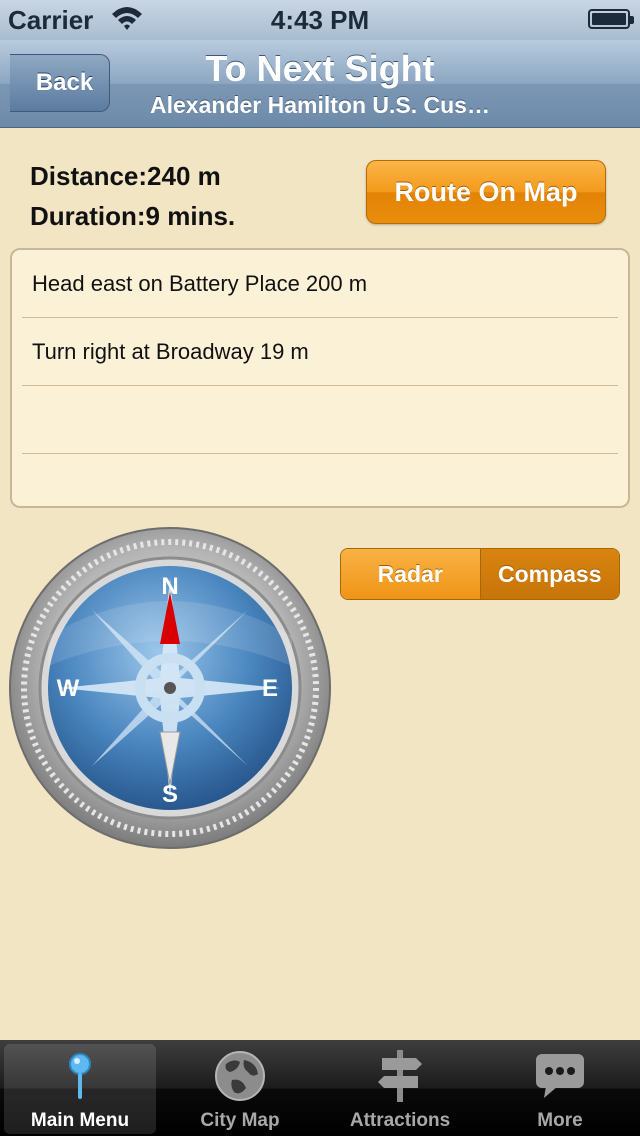 The image size is (640, 1136). I want to click on view-mode-segmented-control: Radar Compass, so click(480, 574).